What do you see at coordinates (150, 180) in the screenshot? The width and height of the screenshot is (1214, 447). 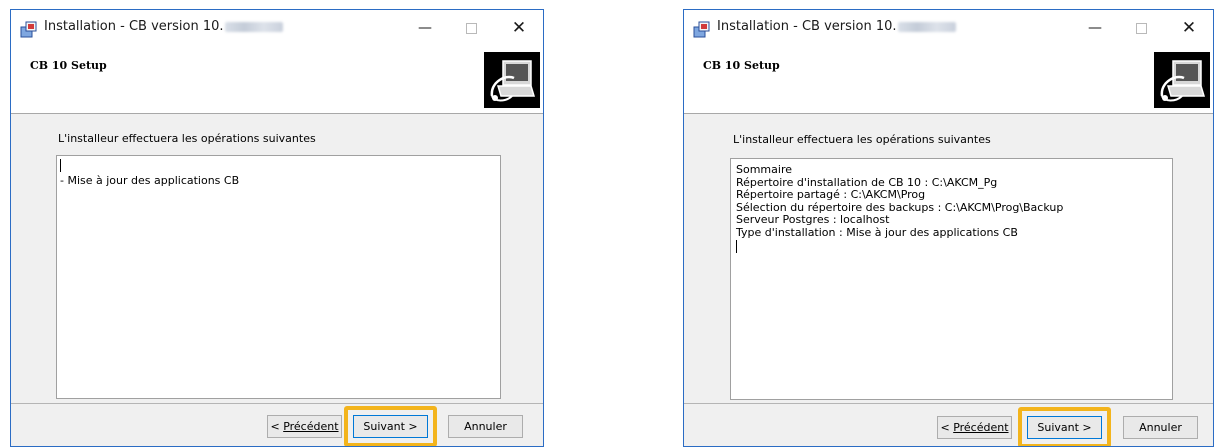 I see `summary-line: - Mise à jour des applications CB` at bounding box center [150, 180].